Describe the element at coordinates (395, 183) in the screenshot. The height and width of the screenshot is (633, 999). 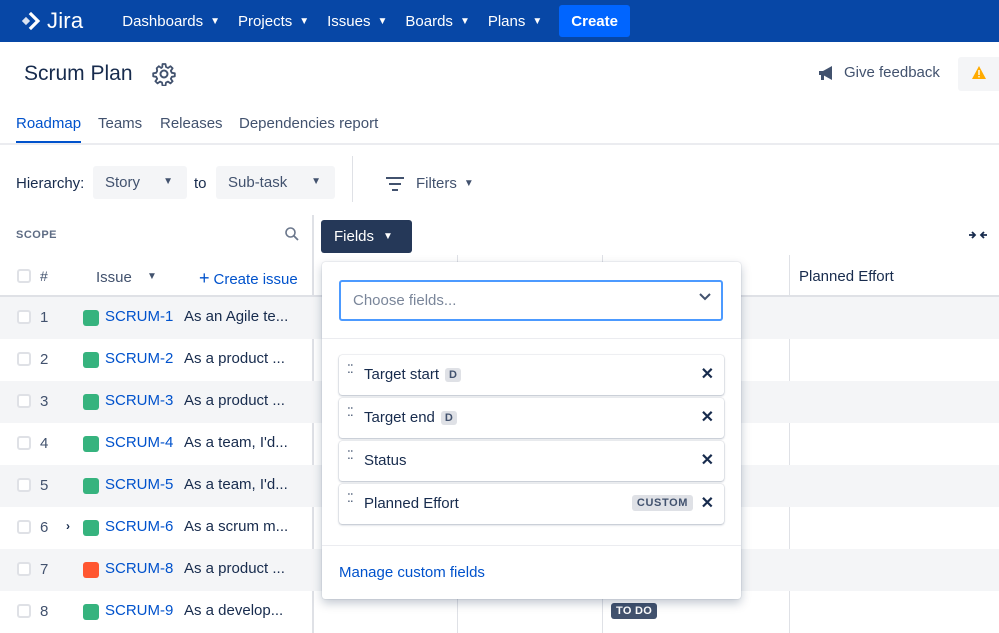
I see `filter-icon` at that location.